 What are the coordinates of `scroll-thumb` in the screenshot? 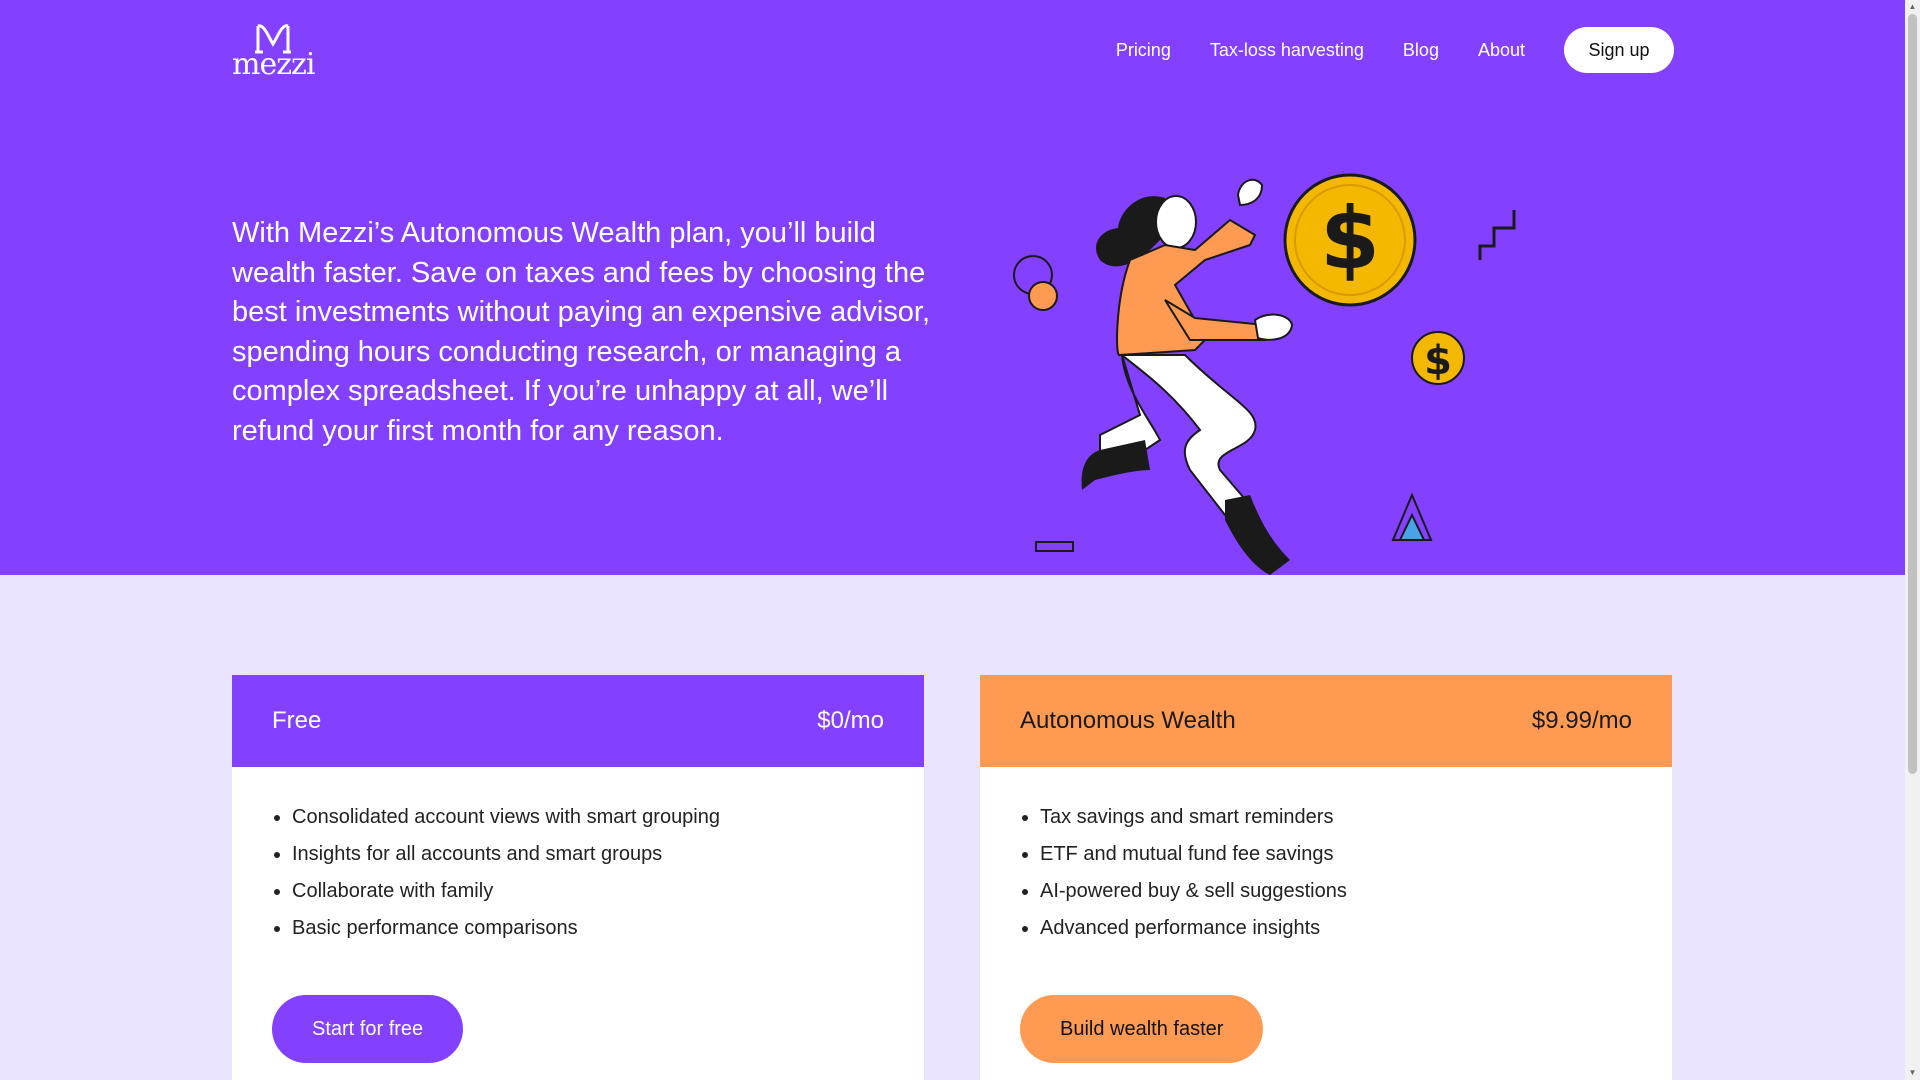 It's located at (1912, 394).